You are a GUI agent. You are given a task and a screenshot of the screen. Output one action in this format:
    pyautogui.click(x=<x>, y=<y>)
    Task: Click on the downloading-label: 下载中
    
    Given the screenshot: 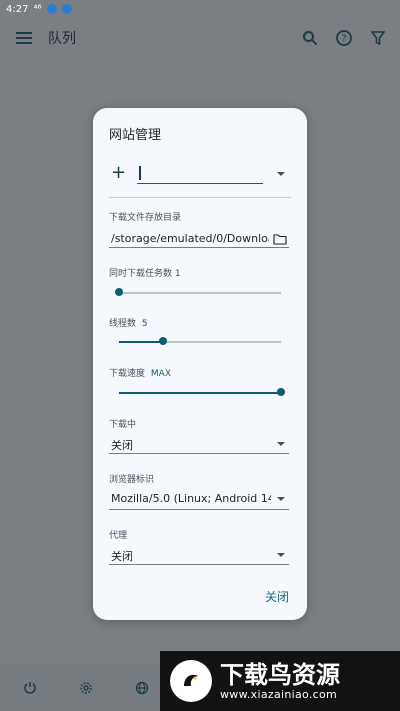 What is the action you would take?
    pyautogui.click(x=123, y=425)
    